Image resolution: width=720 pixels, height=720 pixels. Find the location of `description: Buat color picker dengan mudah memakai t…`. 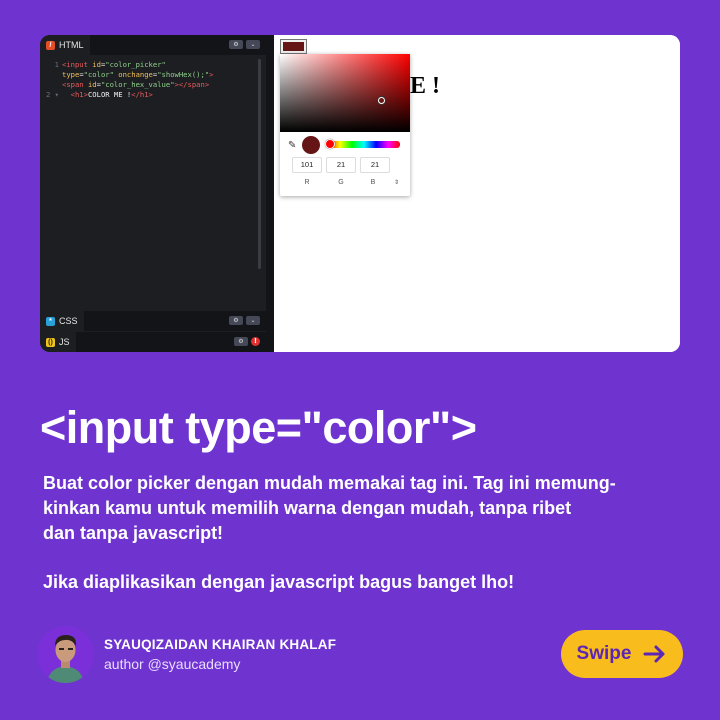

description: Buat color picker dengan mudah memakai t… is located at coordinates (363, 508).